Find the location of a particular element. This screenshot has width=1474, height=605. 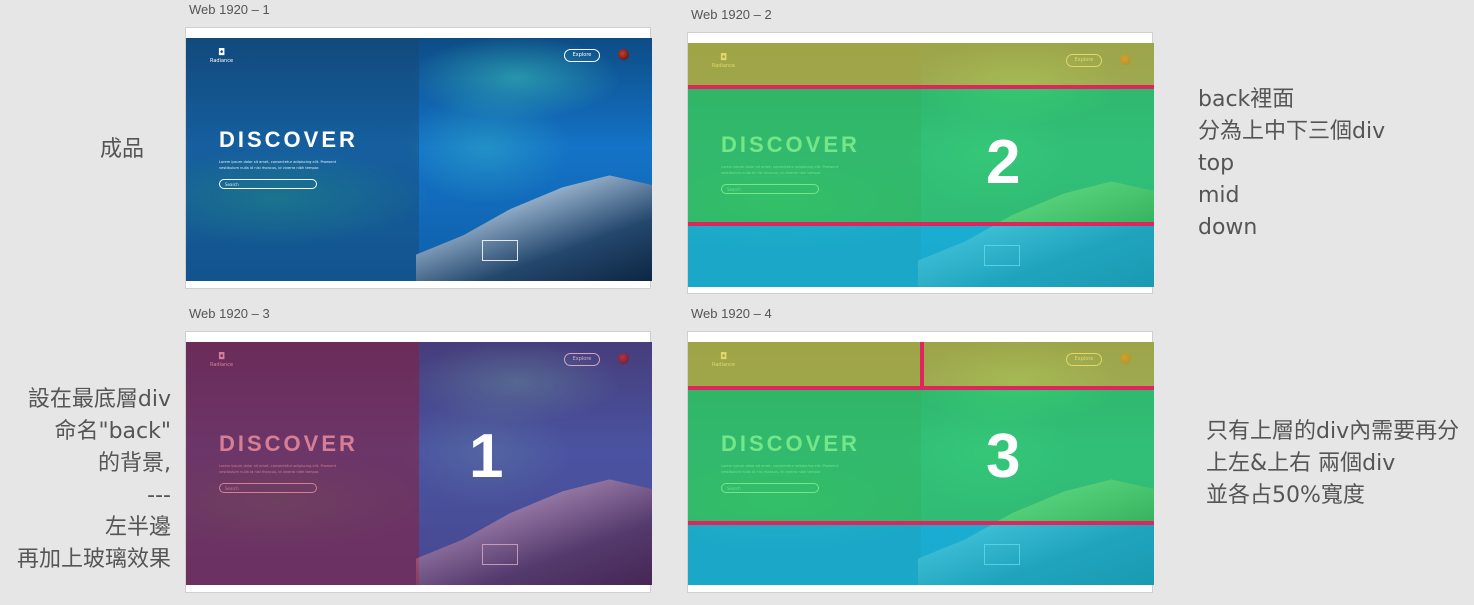

top-split-line is located at coordinates (922, 365).